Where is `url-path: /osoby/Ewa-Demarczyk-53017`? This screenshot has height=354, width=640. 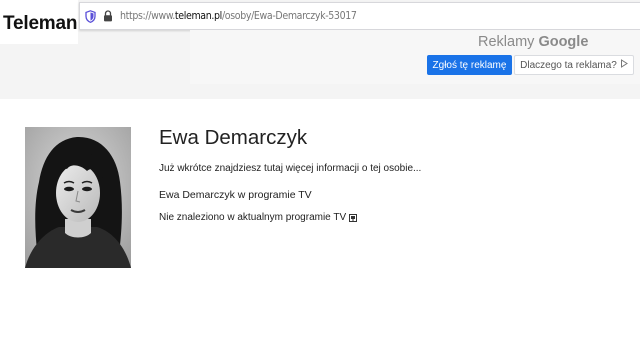 url-path: /osoby/Ewa-Demarczyk-53017 is located at coordinates (289, 16).